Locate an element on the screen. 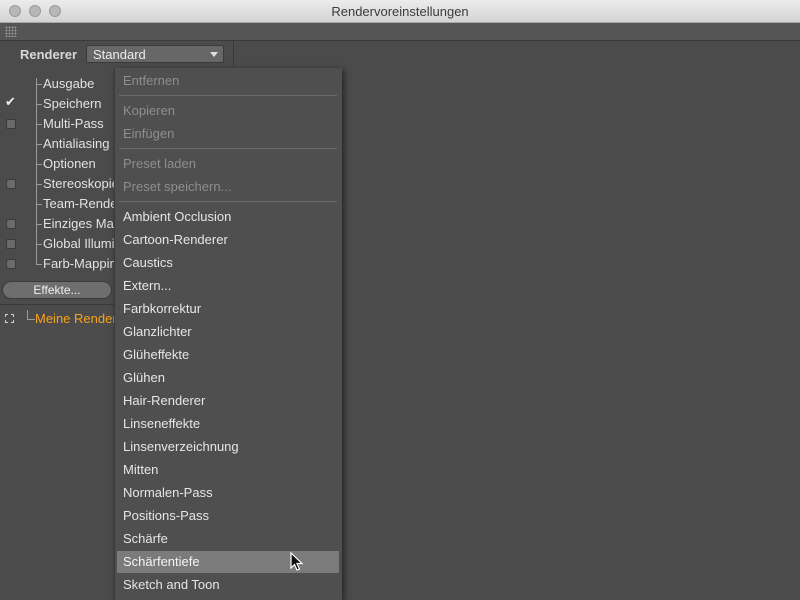 The width and height of the screenshot is (800, 600). menu-item: Farbkorrektur is located at coordinates (228, 309).